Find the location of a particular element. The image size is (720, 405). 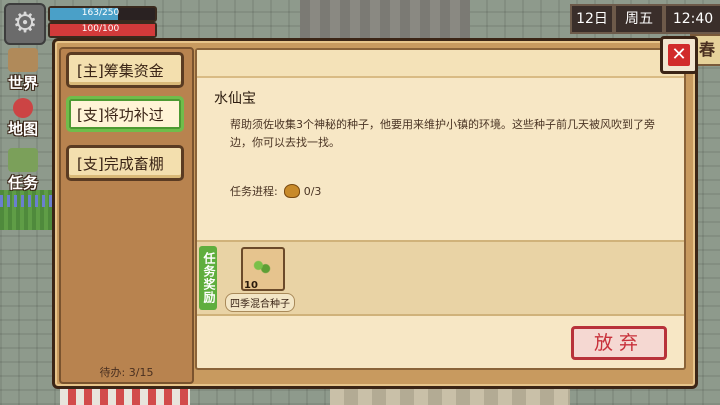

map-pin-icon is located at coordinates (23, 108).